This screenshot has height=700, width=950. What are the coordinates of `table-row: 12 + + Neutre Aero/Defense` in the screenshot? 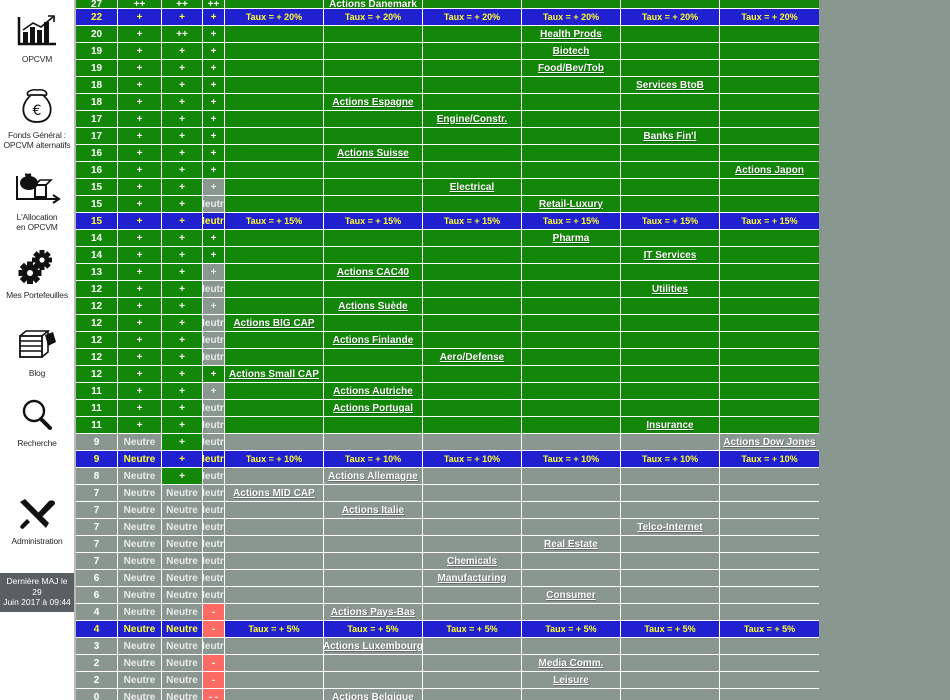 It's located at (513, 357).